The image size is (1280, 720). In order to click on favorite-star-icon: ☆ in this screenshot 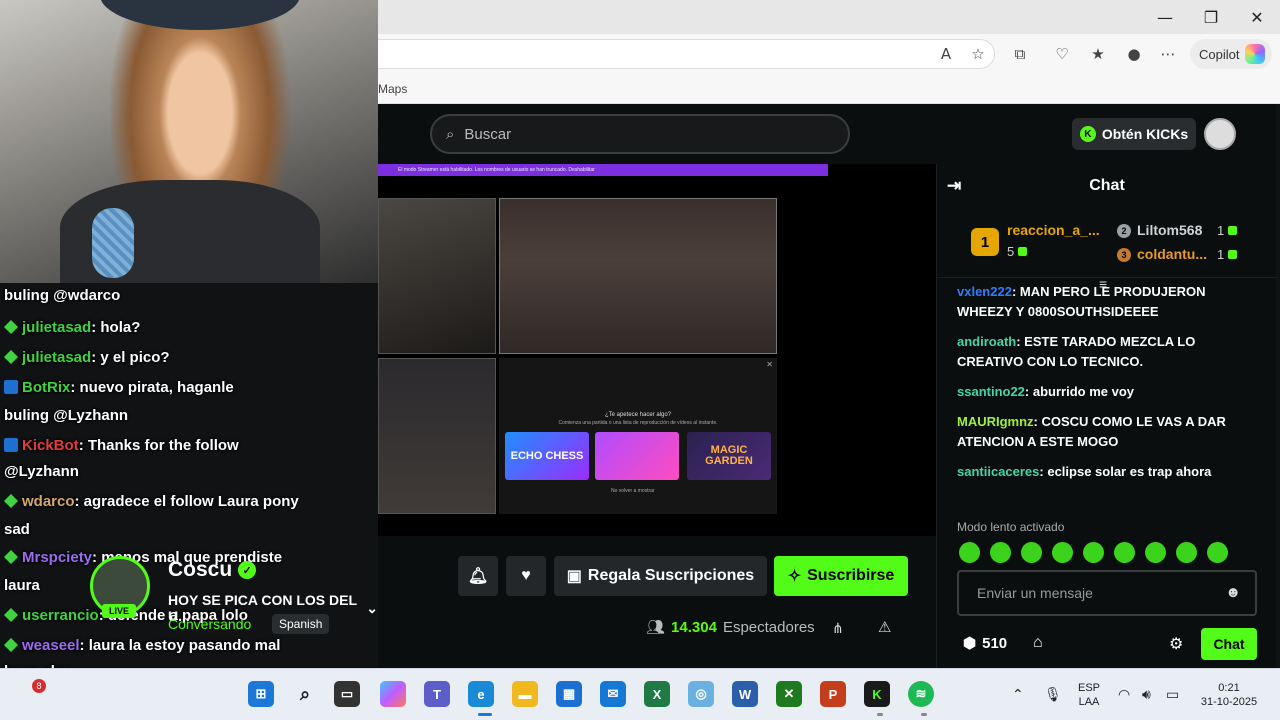, I will do `click(978, 54)`.